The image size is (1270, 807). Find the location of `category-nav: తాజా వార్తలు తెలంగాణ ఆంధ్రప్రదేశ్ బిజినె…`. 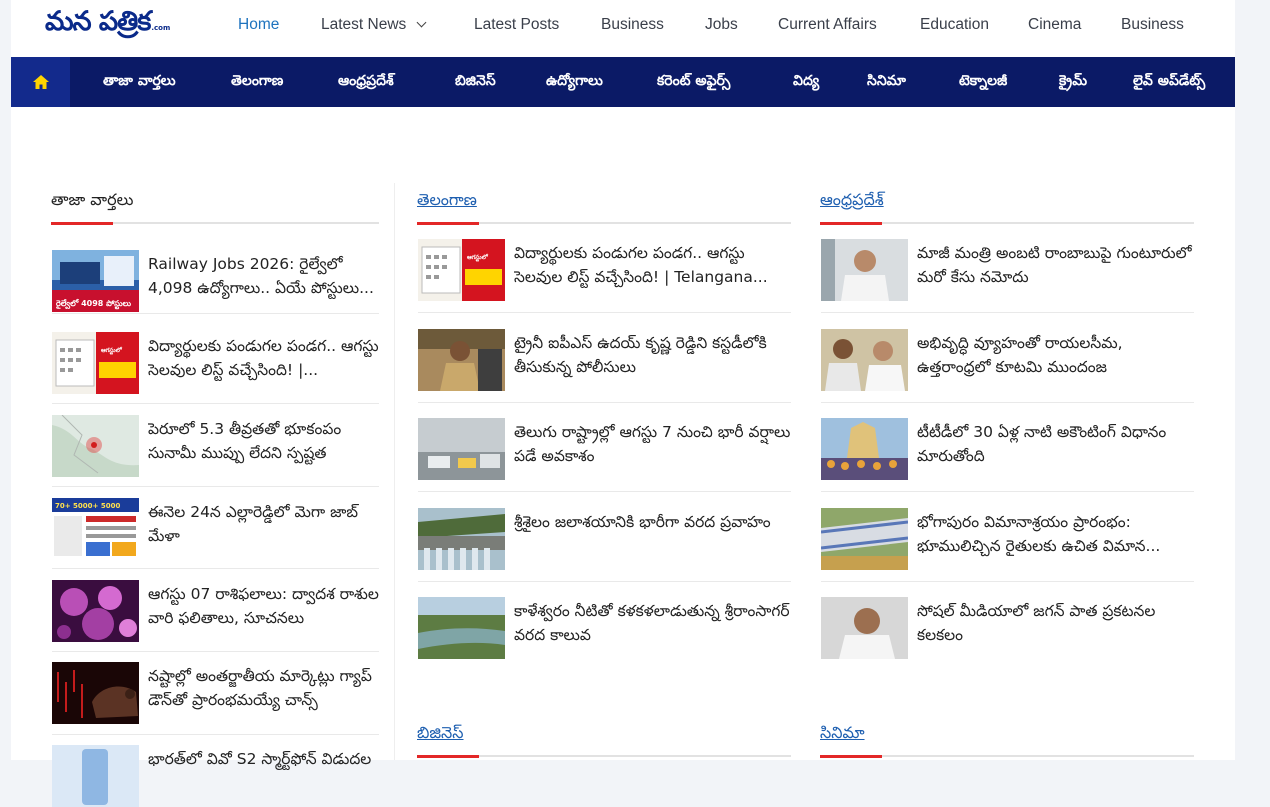

category-nav: తాజా వార్తలు తెలంగాణ ఆంధ్రప్రదేశ్ బిజినె… is located at coordinates (623, 82).